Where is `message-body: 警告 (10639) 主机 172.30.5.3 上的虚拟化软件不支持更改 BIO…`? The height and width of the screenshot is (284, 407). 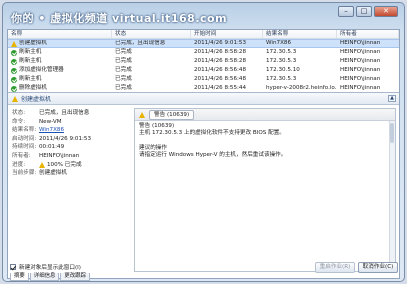
message-body: 警告 (10639) 主机 172.30.5.3 上的虚拟化软件不支持更改 BIO… is located at coordinates (265, 141).